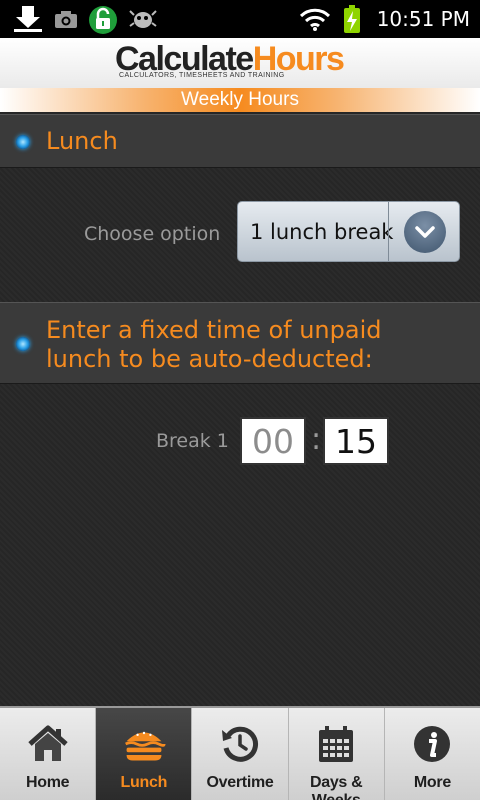 The width and height of the screenshot is (480, 800). I want to click on deduct-section-title-line2: lunch to be auto-deducted:, so click(209, 359).